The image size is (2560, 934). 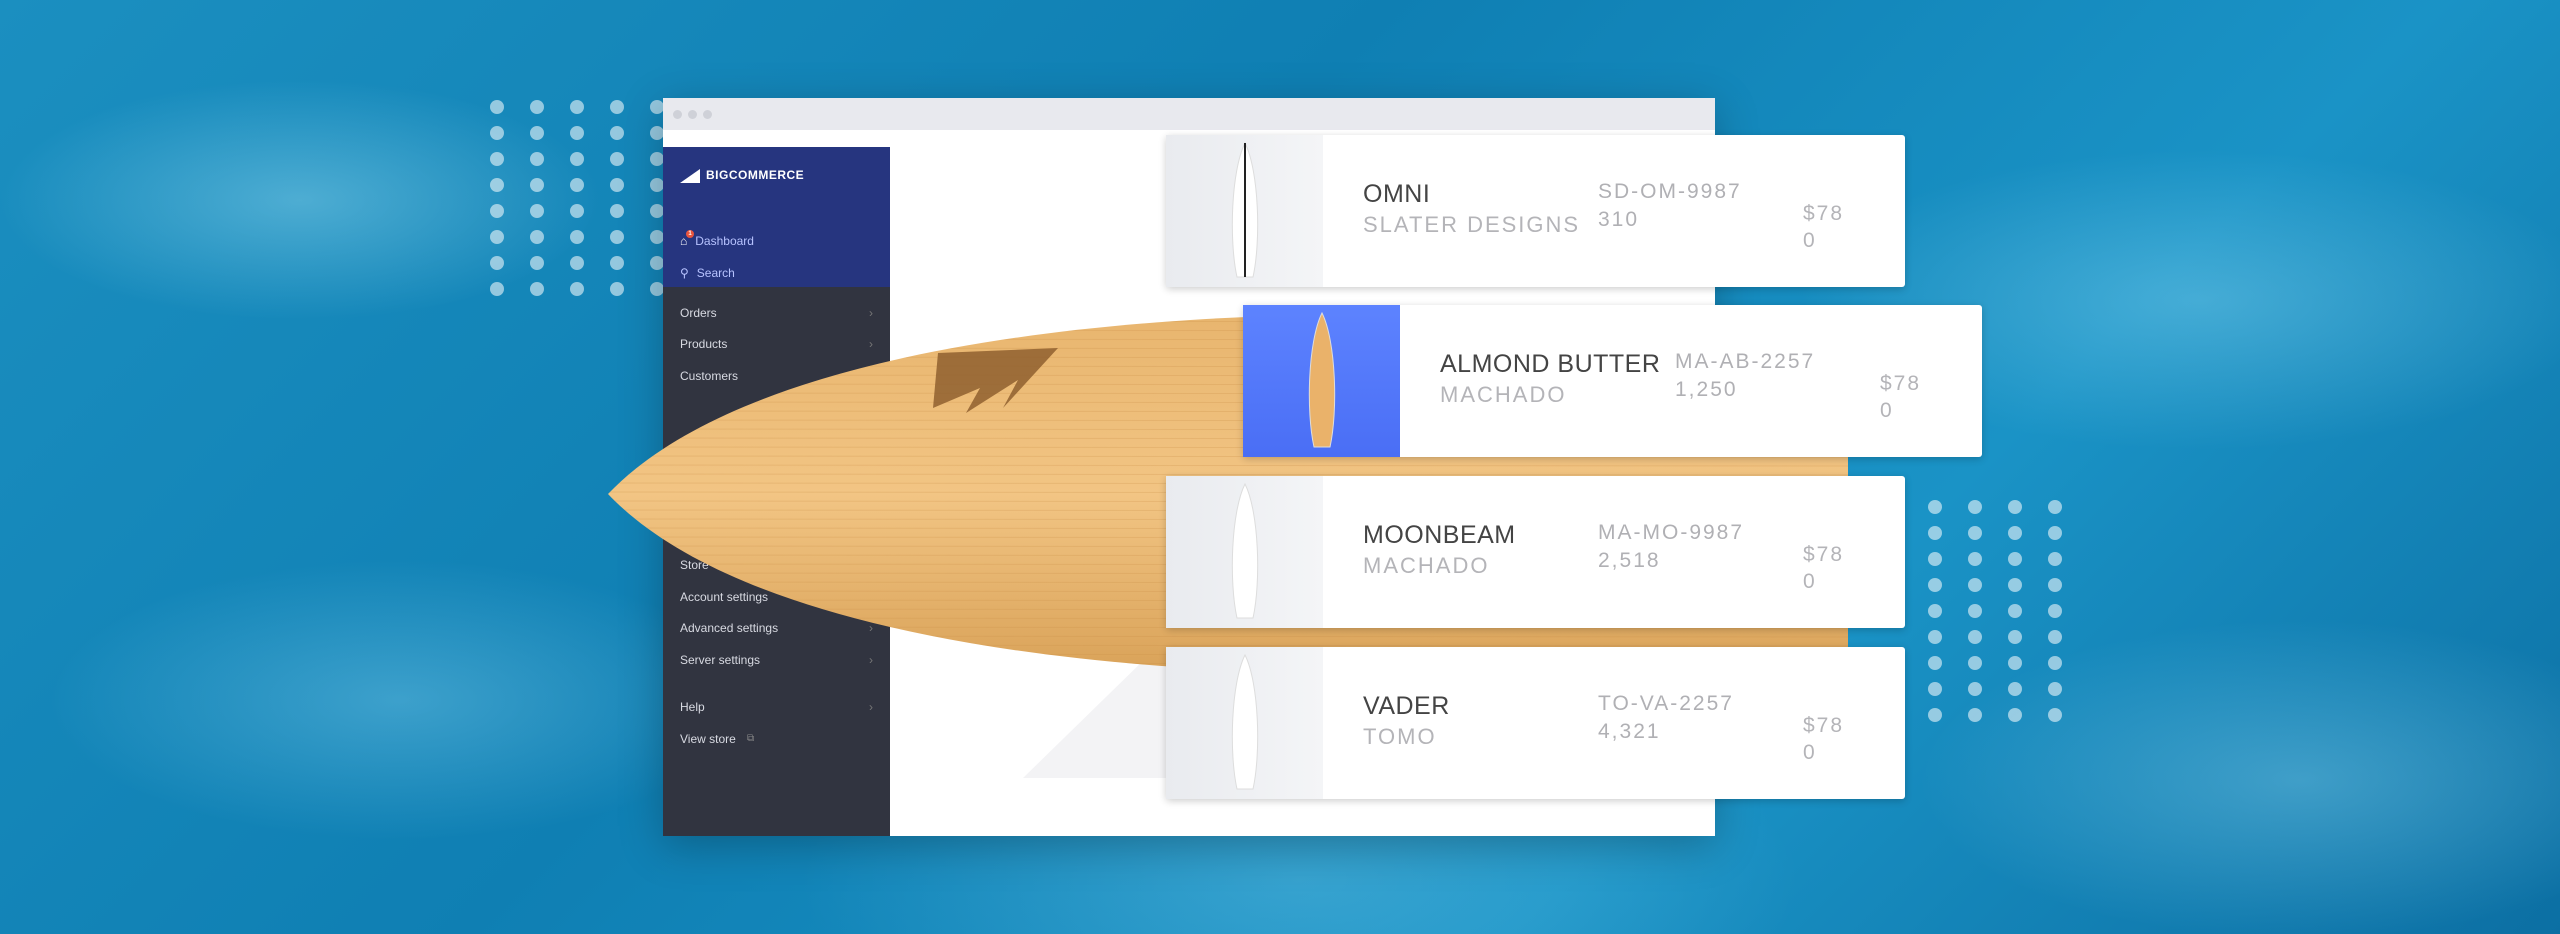 I want to click on sidebar-header: BIGCOMMERCE ⌂ 1 Dashboard ⚲ Search, so click(x=776, y=217).